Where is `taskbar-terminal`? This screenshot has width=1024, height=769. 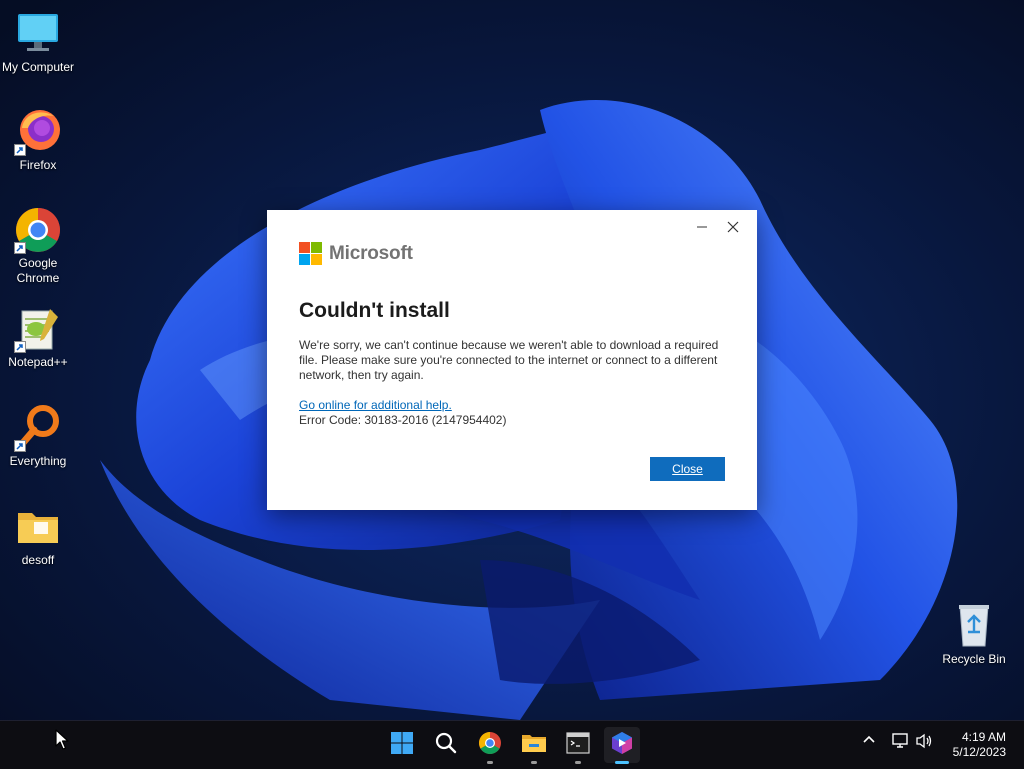 taskbar-terminal is located at coordinates (578, 745).